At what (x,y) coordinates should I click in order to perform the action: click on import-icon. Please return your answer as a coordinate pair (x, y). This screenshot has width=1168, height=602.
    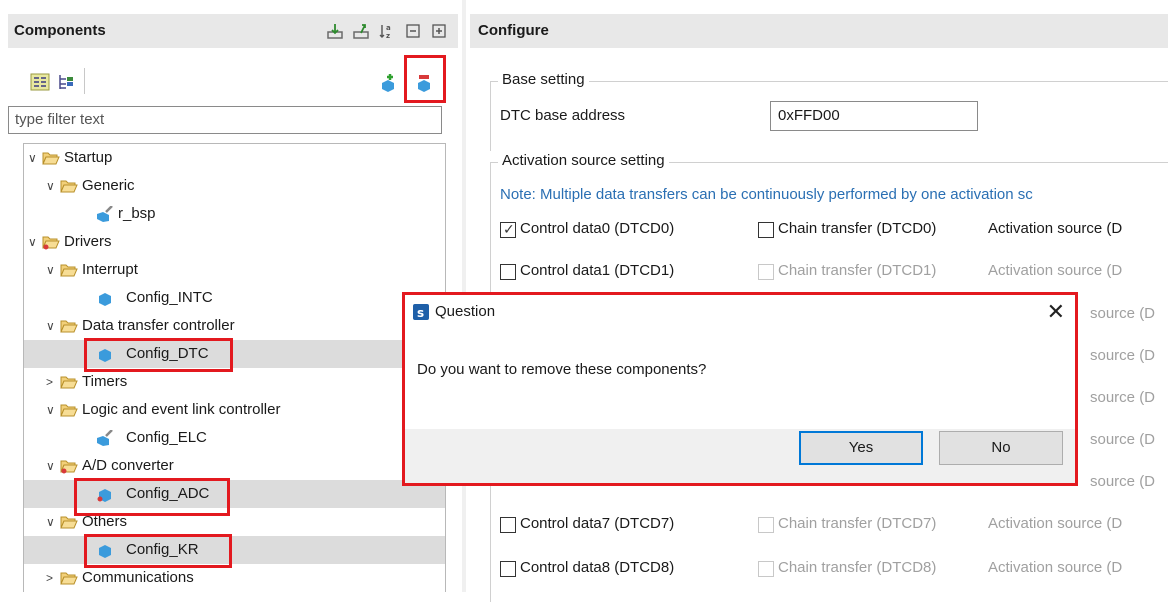
    Looking at the image, I should click on (335, 31).